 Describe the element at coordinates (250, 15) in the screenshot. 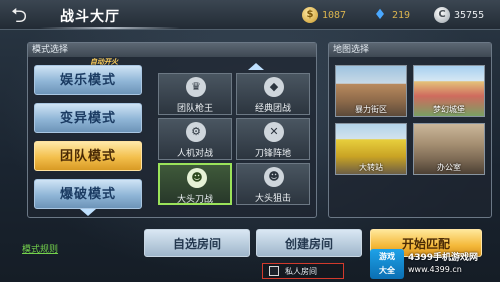

I see `top-bar: ⮌ 战斗大厅 $ 1087 ♦ 219 C 35755` at that location.